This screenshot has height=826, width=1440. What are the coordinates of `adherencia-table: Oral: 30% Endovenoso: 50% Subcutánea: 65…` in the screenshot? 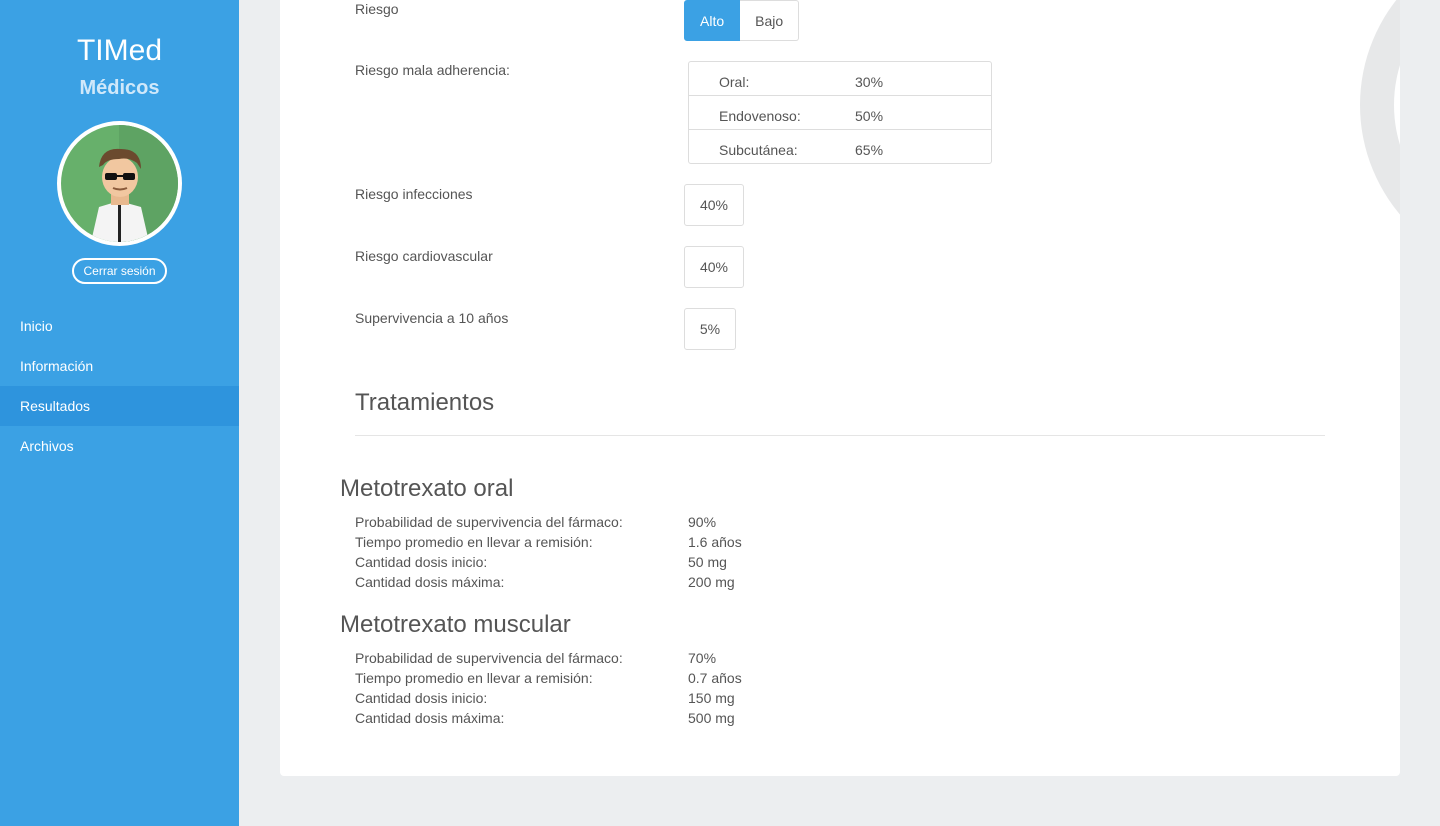 It's located at (840, 112).